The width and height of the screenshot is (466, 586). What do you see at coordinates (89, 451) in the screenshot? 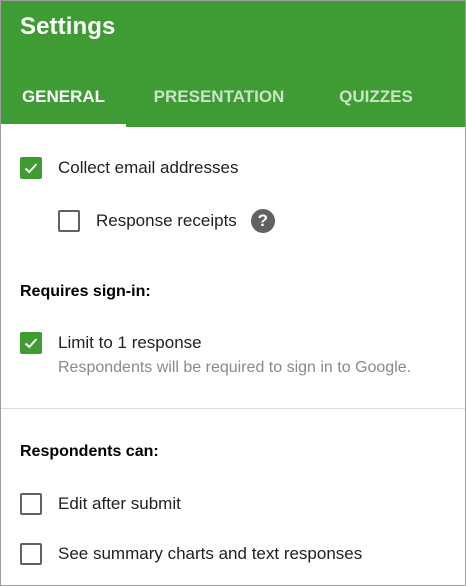
I see `respondents-can-heading: Respondents can:` at bounding box center [89, 451].